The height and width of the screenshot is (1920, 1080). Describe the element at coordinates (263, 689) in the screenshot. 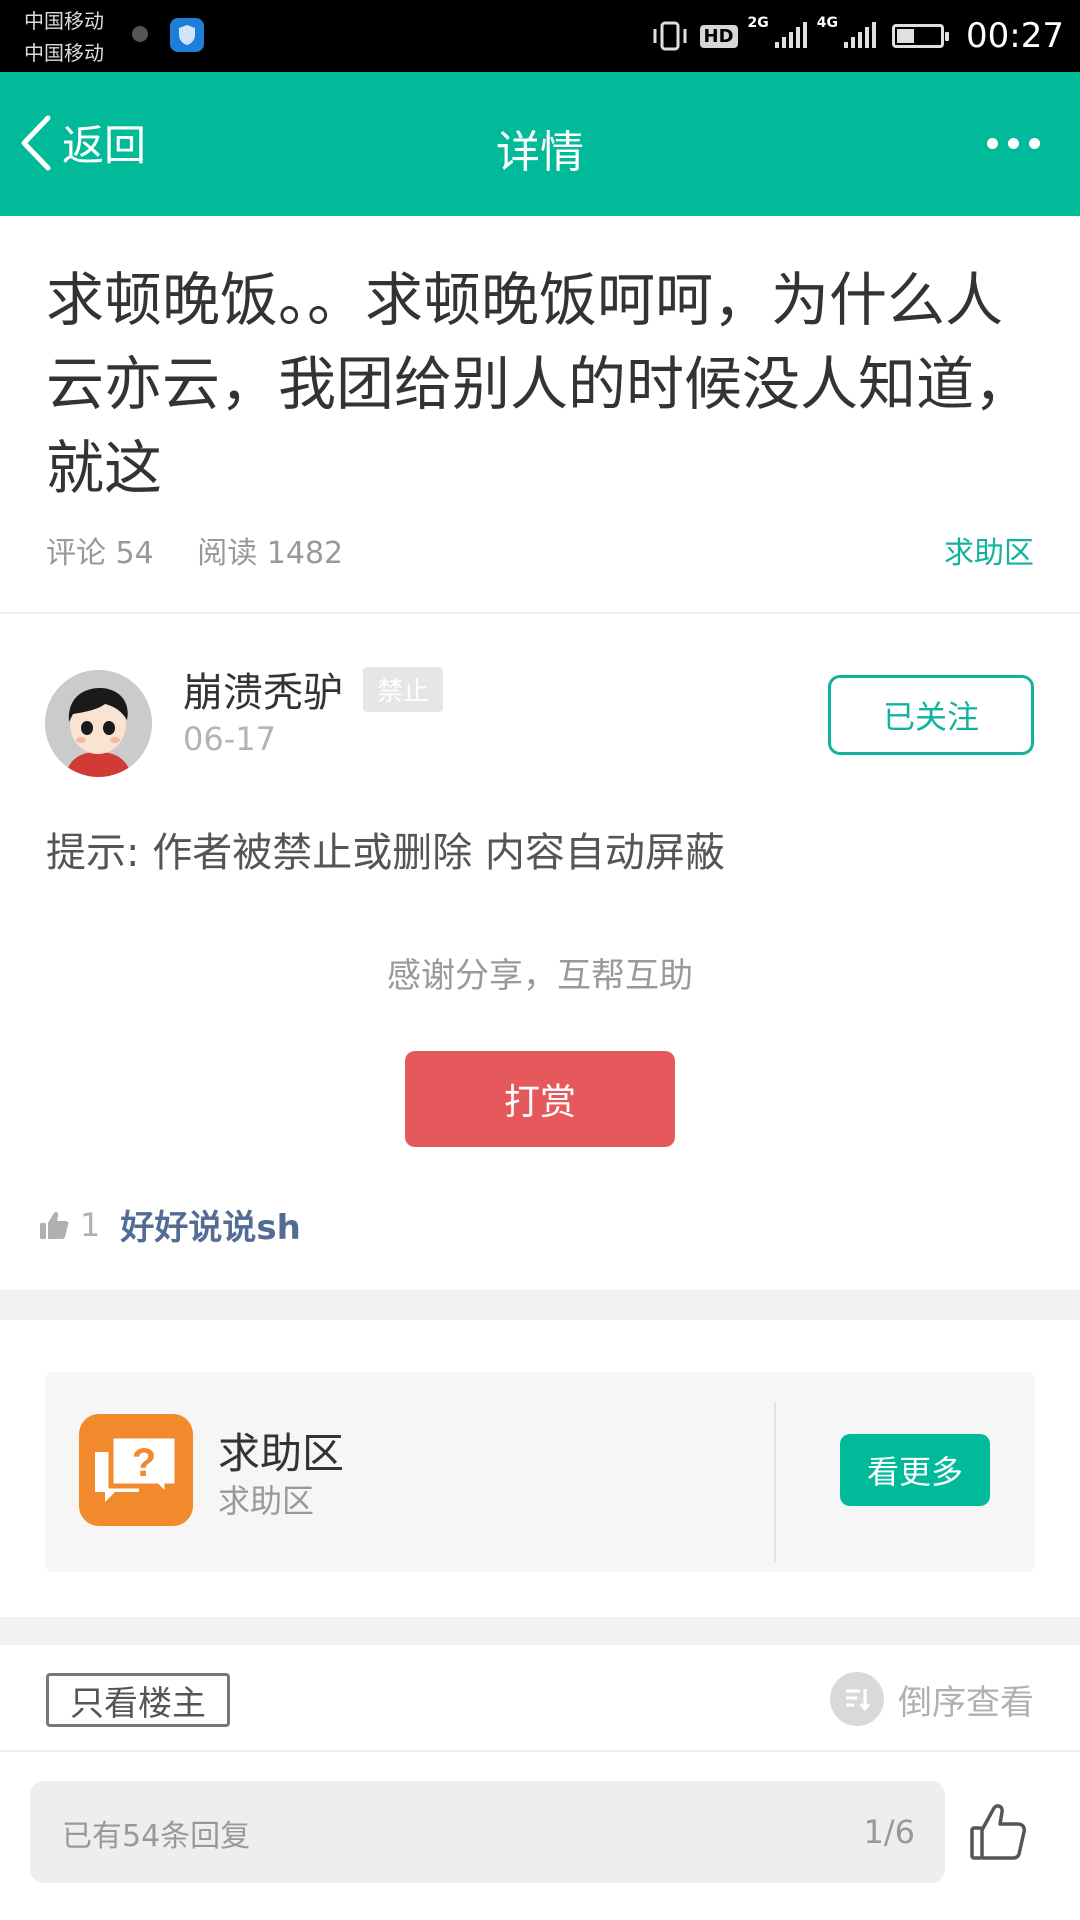

I see `author-name: 崩溃秃驴` at that location.